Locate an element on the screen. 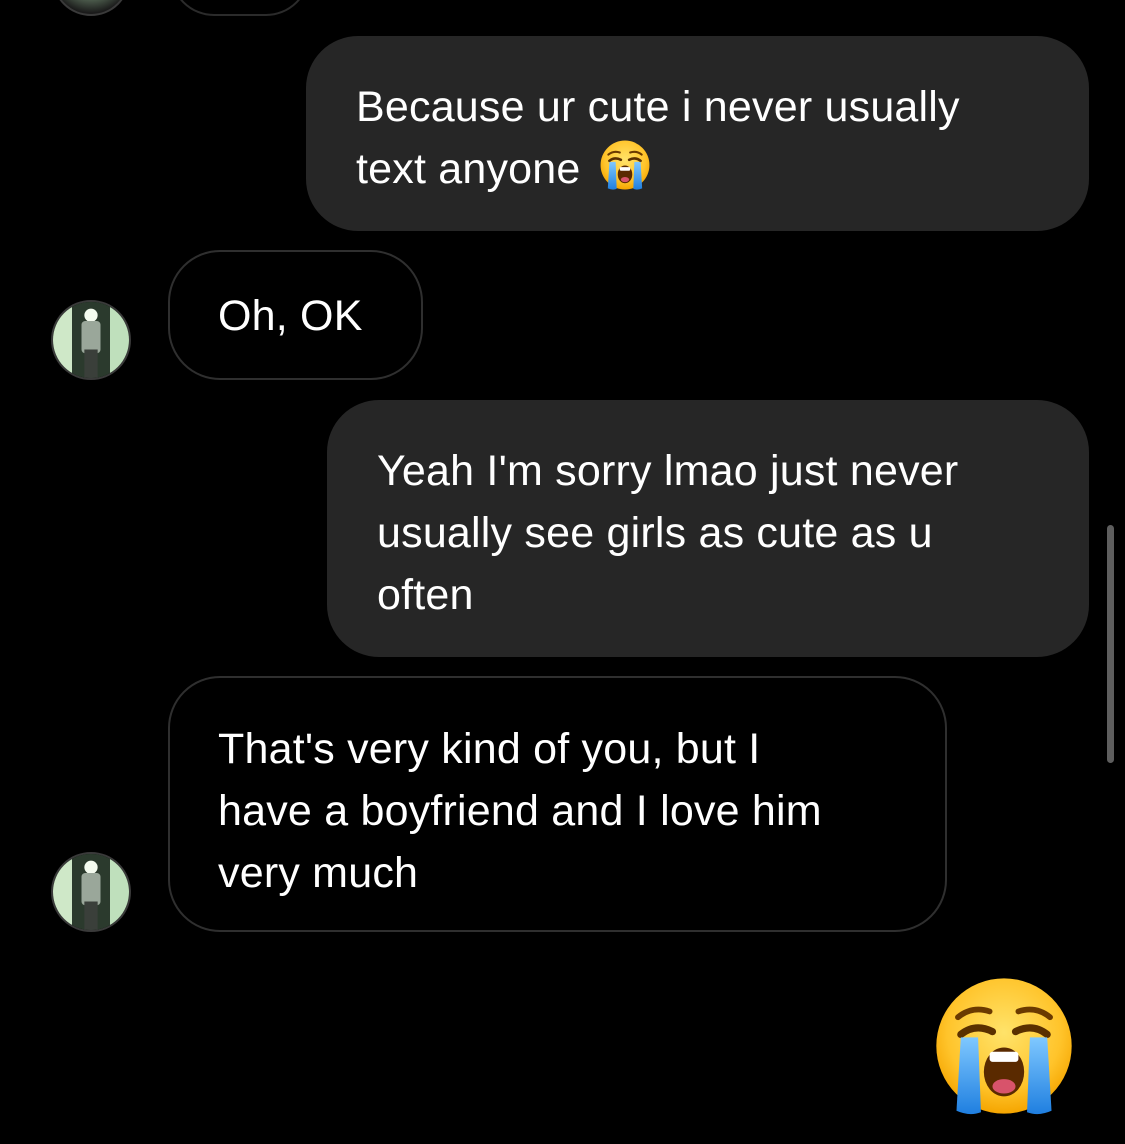 This screenshot has width=1125, height=1144. message-line: Yeah I'm sorry lmao just never is located at coordinates (668, 471).